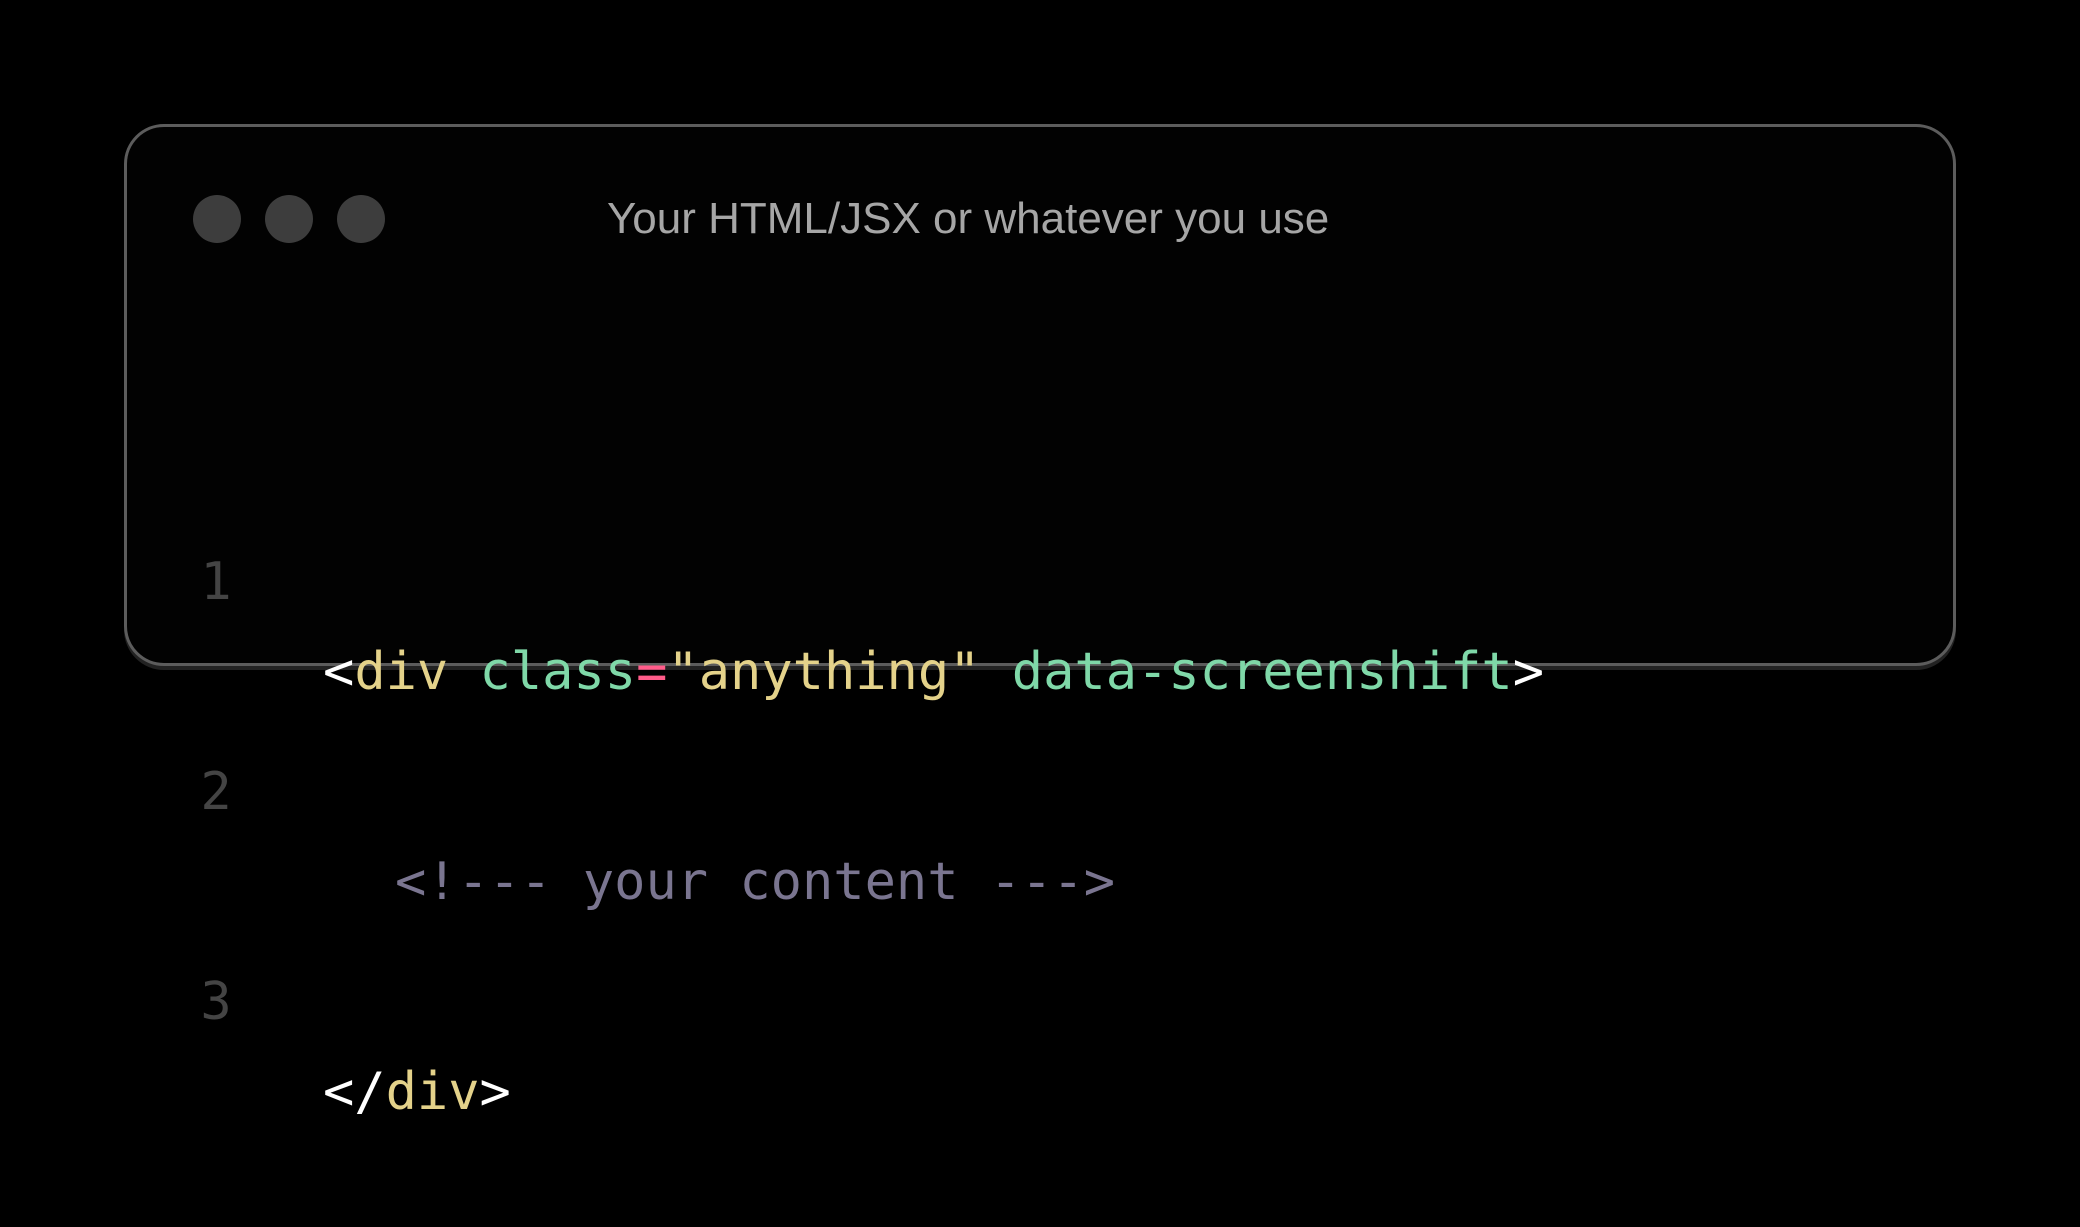 This screenshot has width=2080, height=1227. What do you see at coordinates (289, 219) in the screenshot?
I see `minimize-dot-icon` at bounding box center [289, 219].